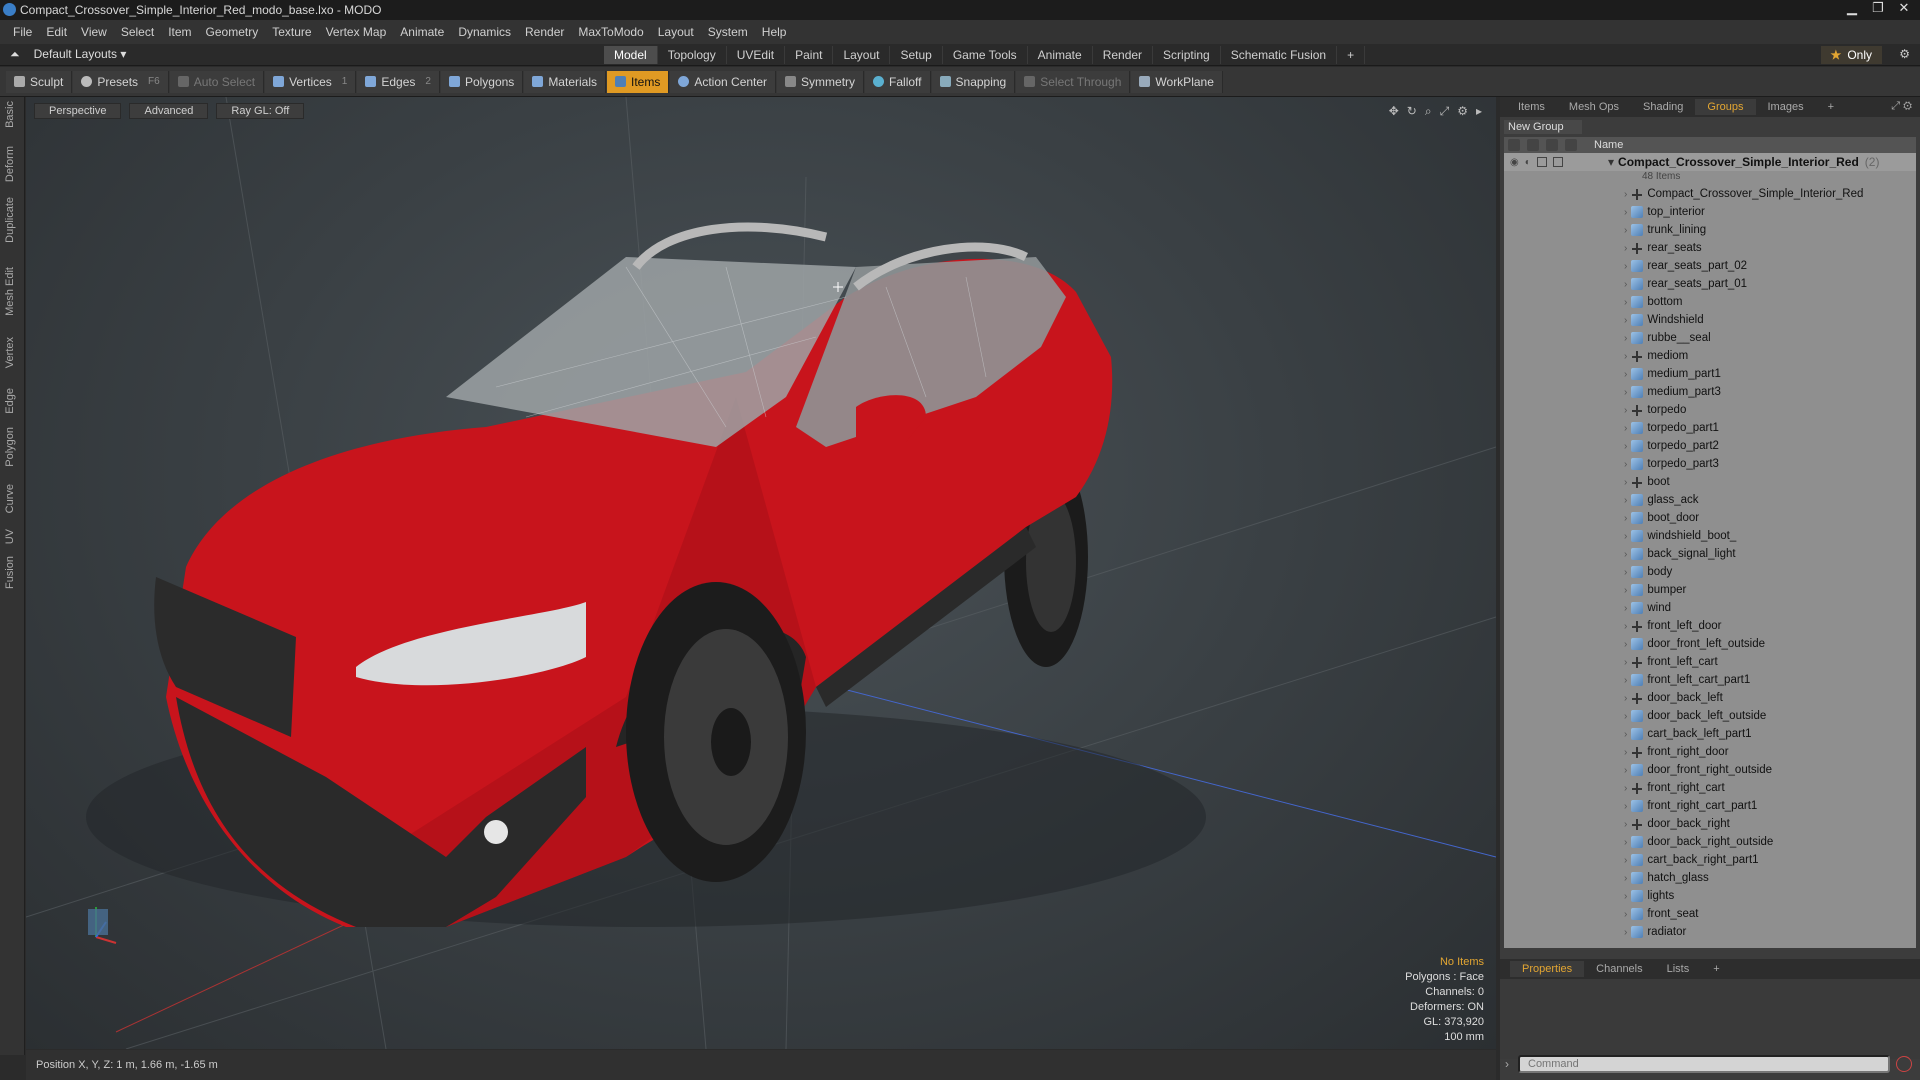 The width and height of the screenshot is (1920, 1080). What do you see at coordinates (862, 55) in the screenshot?
I see `tab-layout: Layout` at bounding box center [862, 55].